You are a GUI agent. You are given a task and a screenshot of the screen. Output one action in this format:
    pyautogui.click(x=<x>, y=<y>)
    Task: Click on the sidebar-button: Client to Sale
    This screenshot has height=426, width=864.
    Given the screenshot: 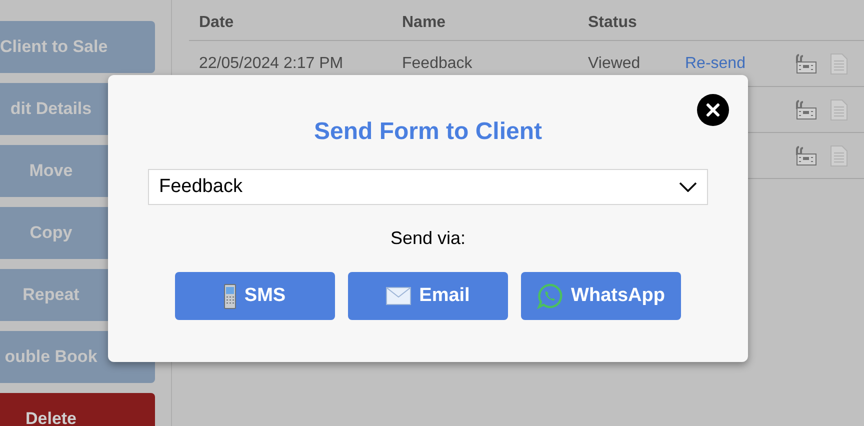 What is the action you would take?
    pyautogui.click(x=77, y=47)
    